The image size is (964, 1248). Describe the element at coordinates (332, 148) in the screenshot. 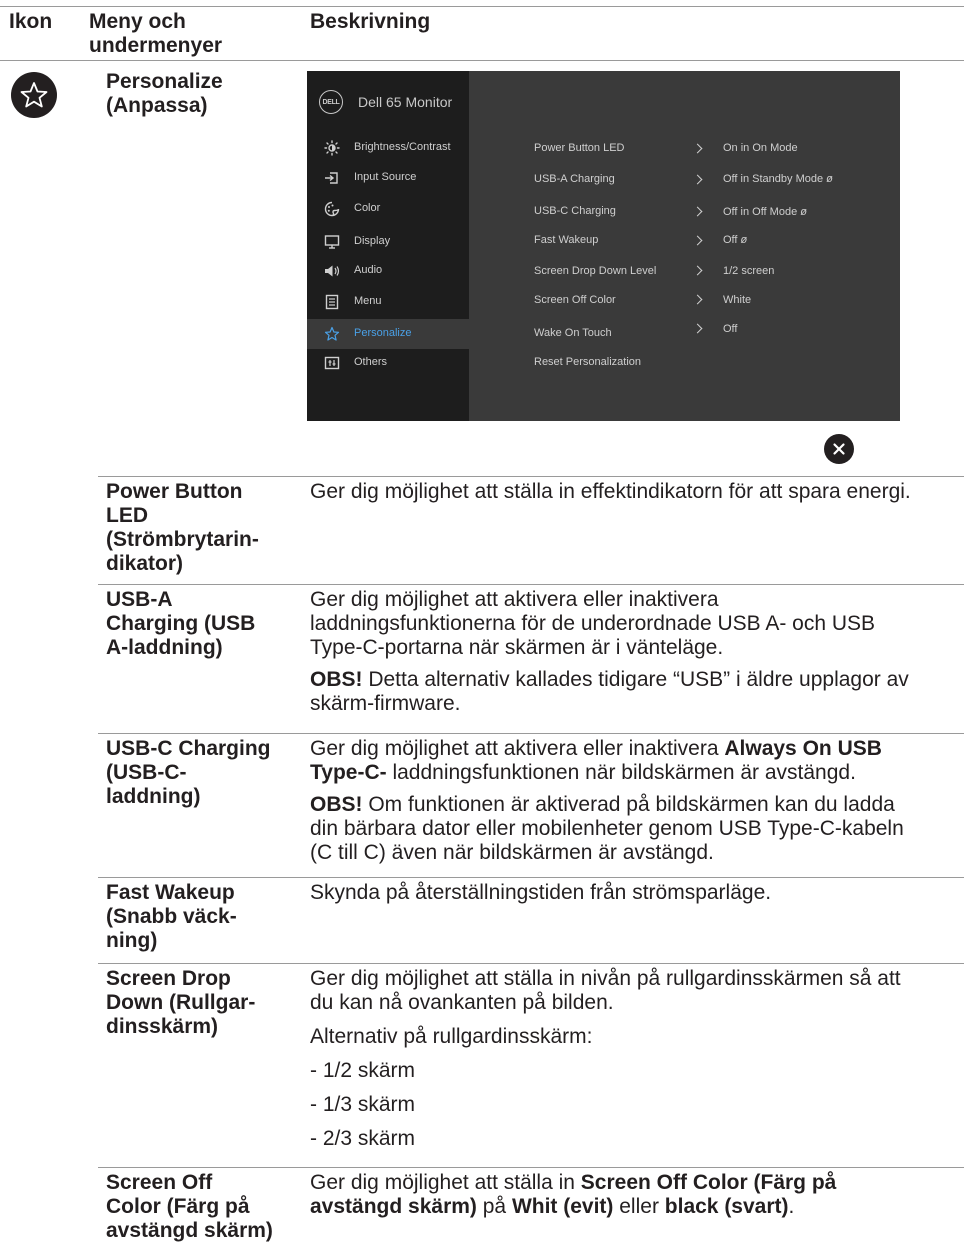

I see `brightness-icon` at that location.